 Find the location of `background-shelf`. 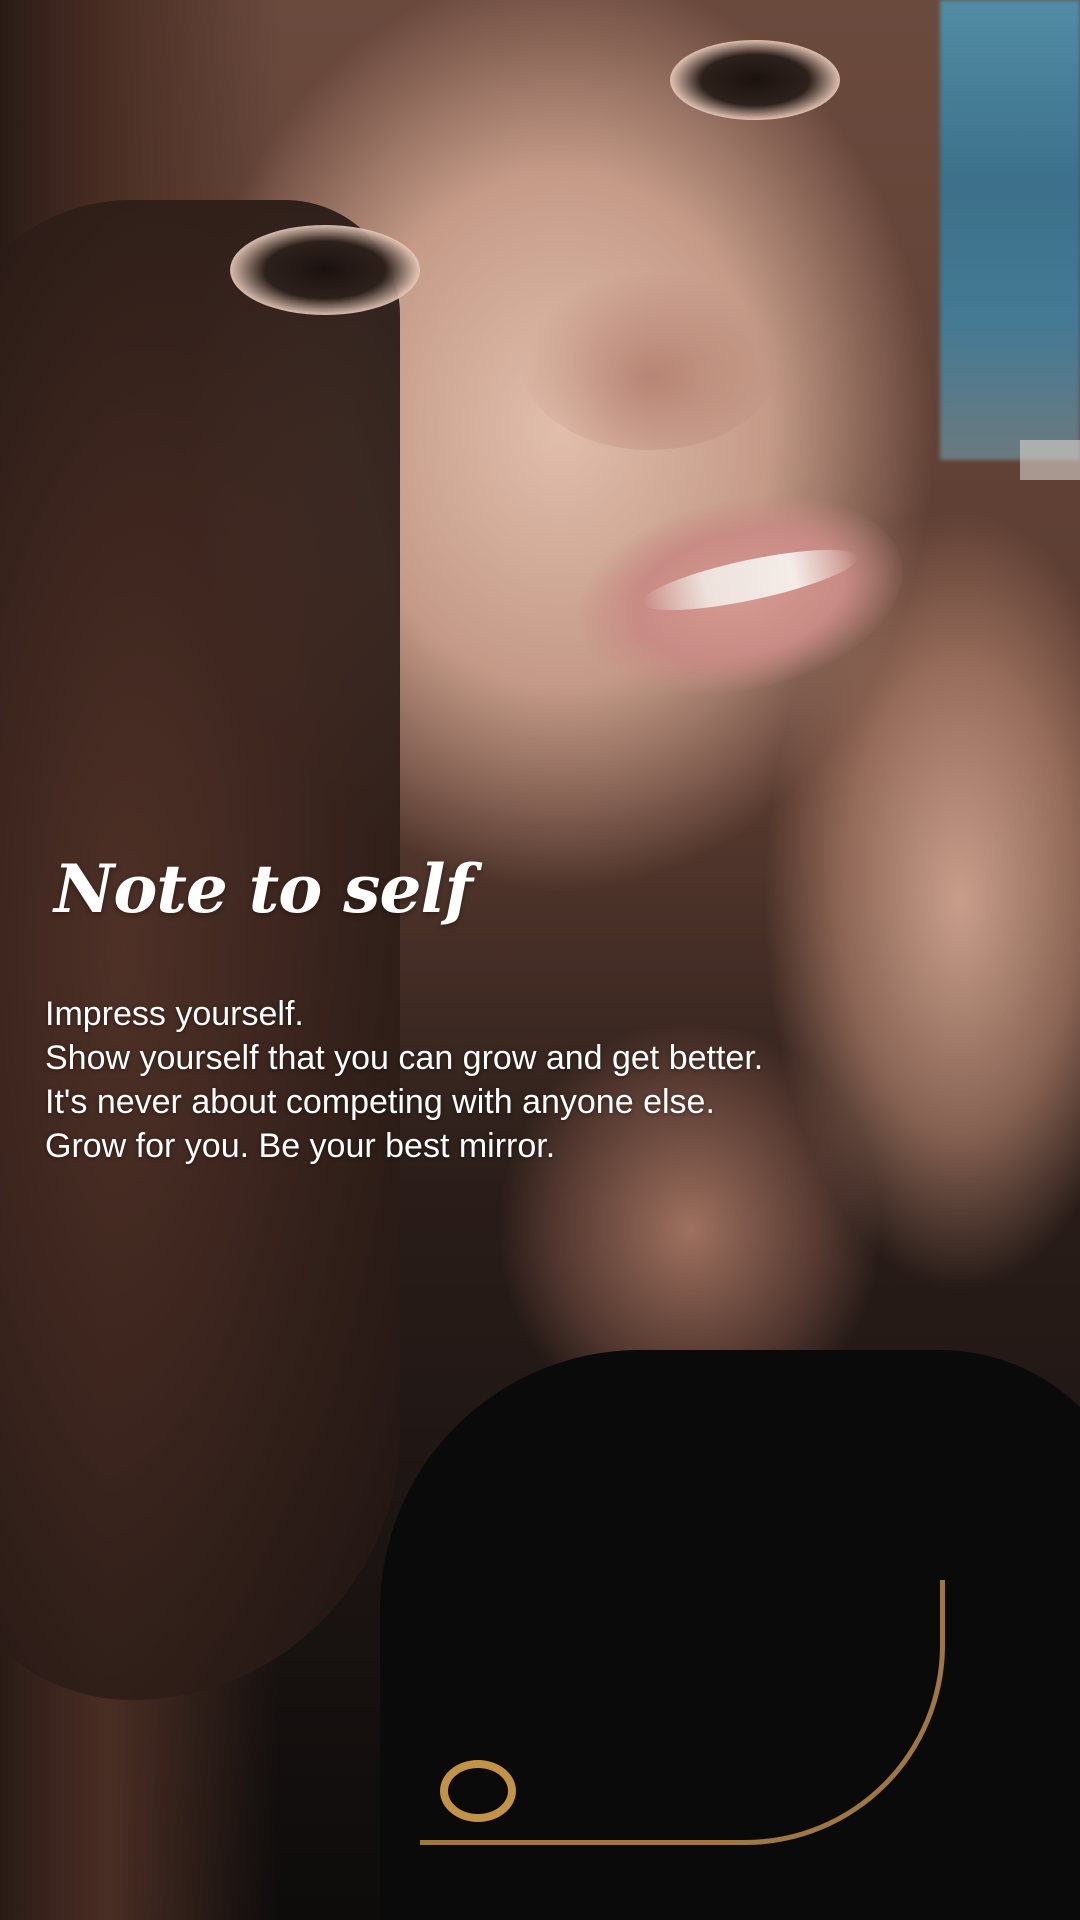

background-shelf is located at coordinates (1010, 230).